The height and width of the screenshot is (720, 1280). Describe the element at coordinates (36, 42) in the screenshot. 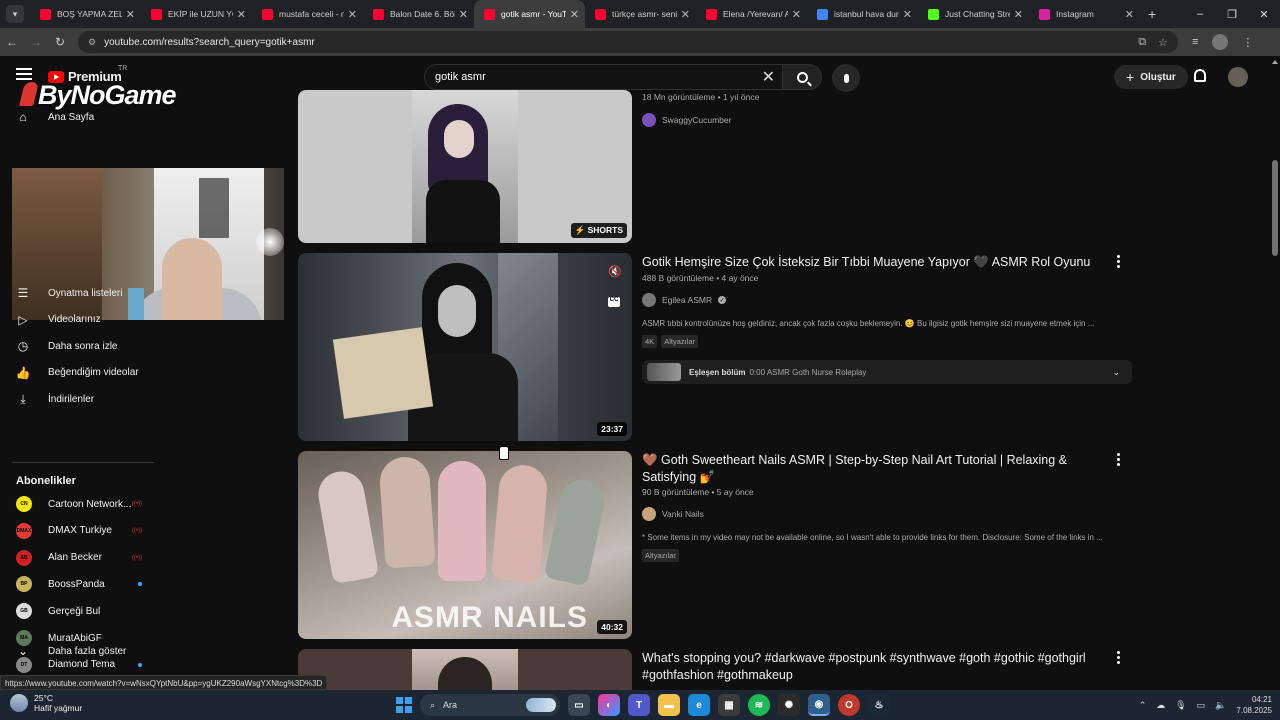

I see `forward-button: →` at that location.